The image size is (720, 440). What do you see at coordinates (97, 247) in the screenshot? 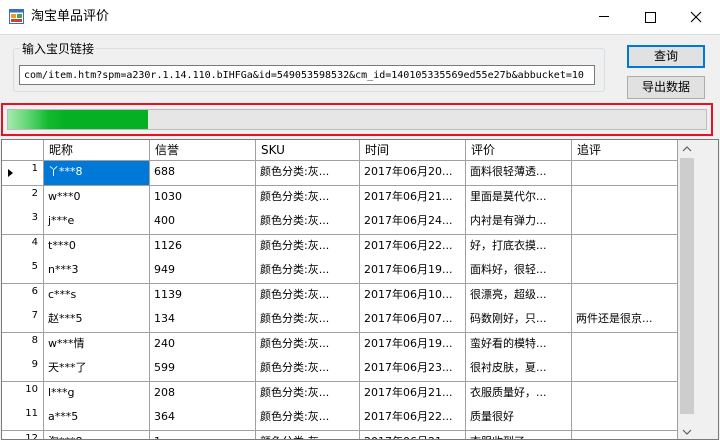
I see `grid-cell: t***0` at bounding box center [97, 247].